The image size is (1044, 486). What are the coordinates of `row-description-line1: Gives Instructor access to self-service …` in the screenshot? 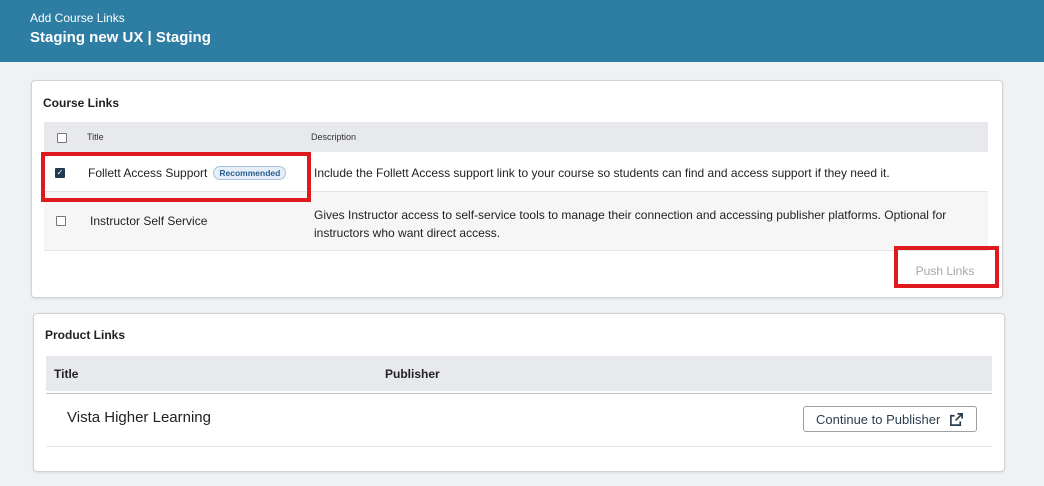 It's located at (630, 215).